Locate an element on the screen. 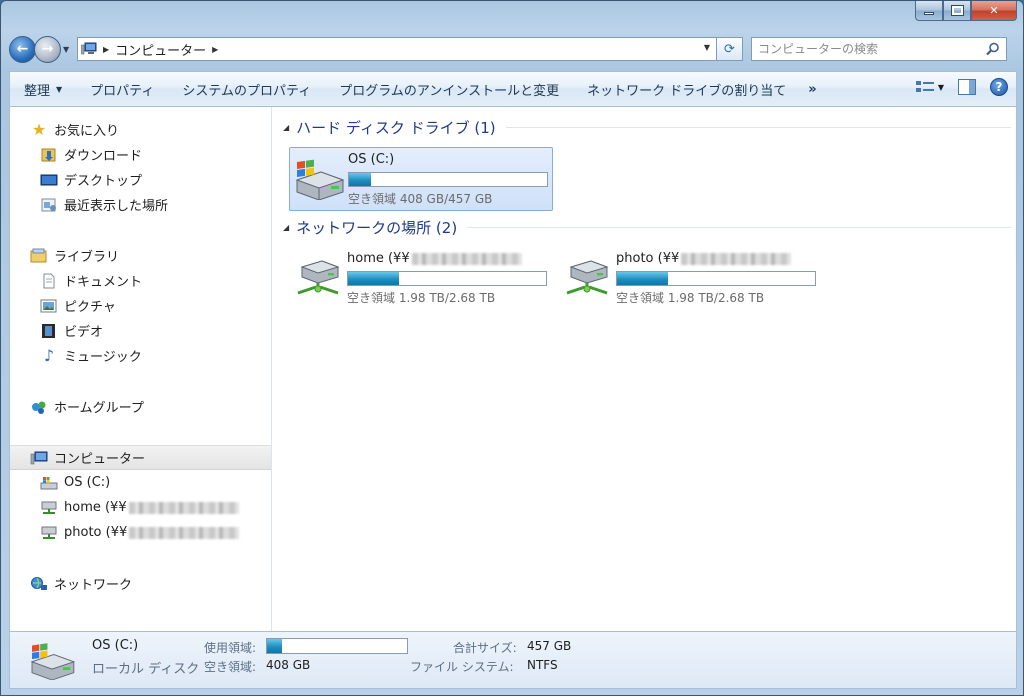 The height and width of the screenshot is (696, 1024). forward-arrow-icon: → is located at coordinates (47, 49).